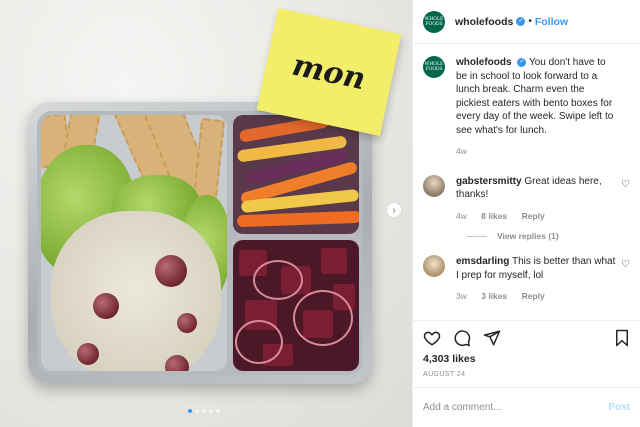 The height and width of the screenshot is (427, 640). What do you see at coordinates (432, 338) in the screenshot?
I see `like-heart-icon` at bounding box center [432, 338].